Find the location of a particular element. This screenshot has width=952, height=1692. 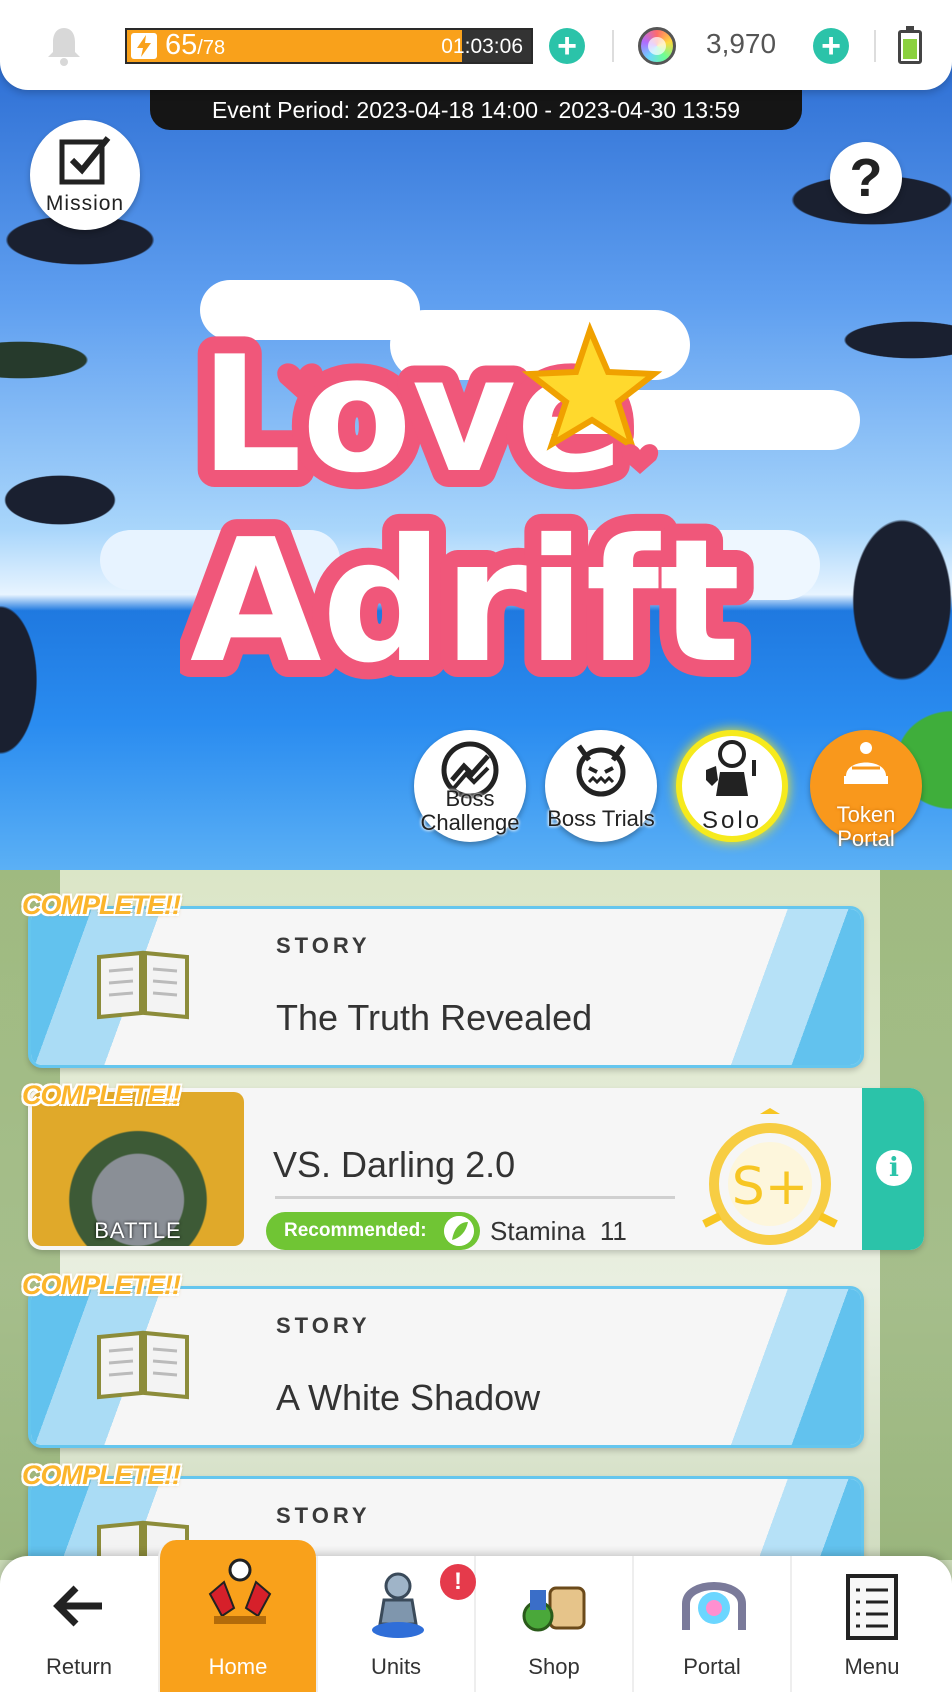

stamina-bar: 65/78 01:03:06 is located at coordinates (329, 46).